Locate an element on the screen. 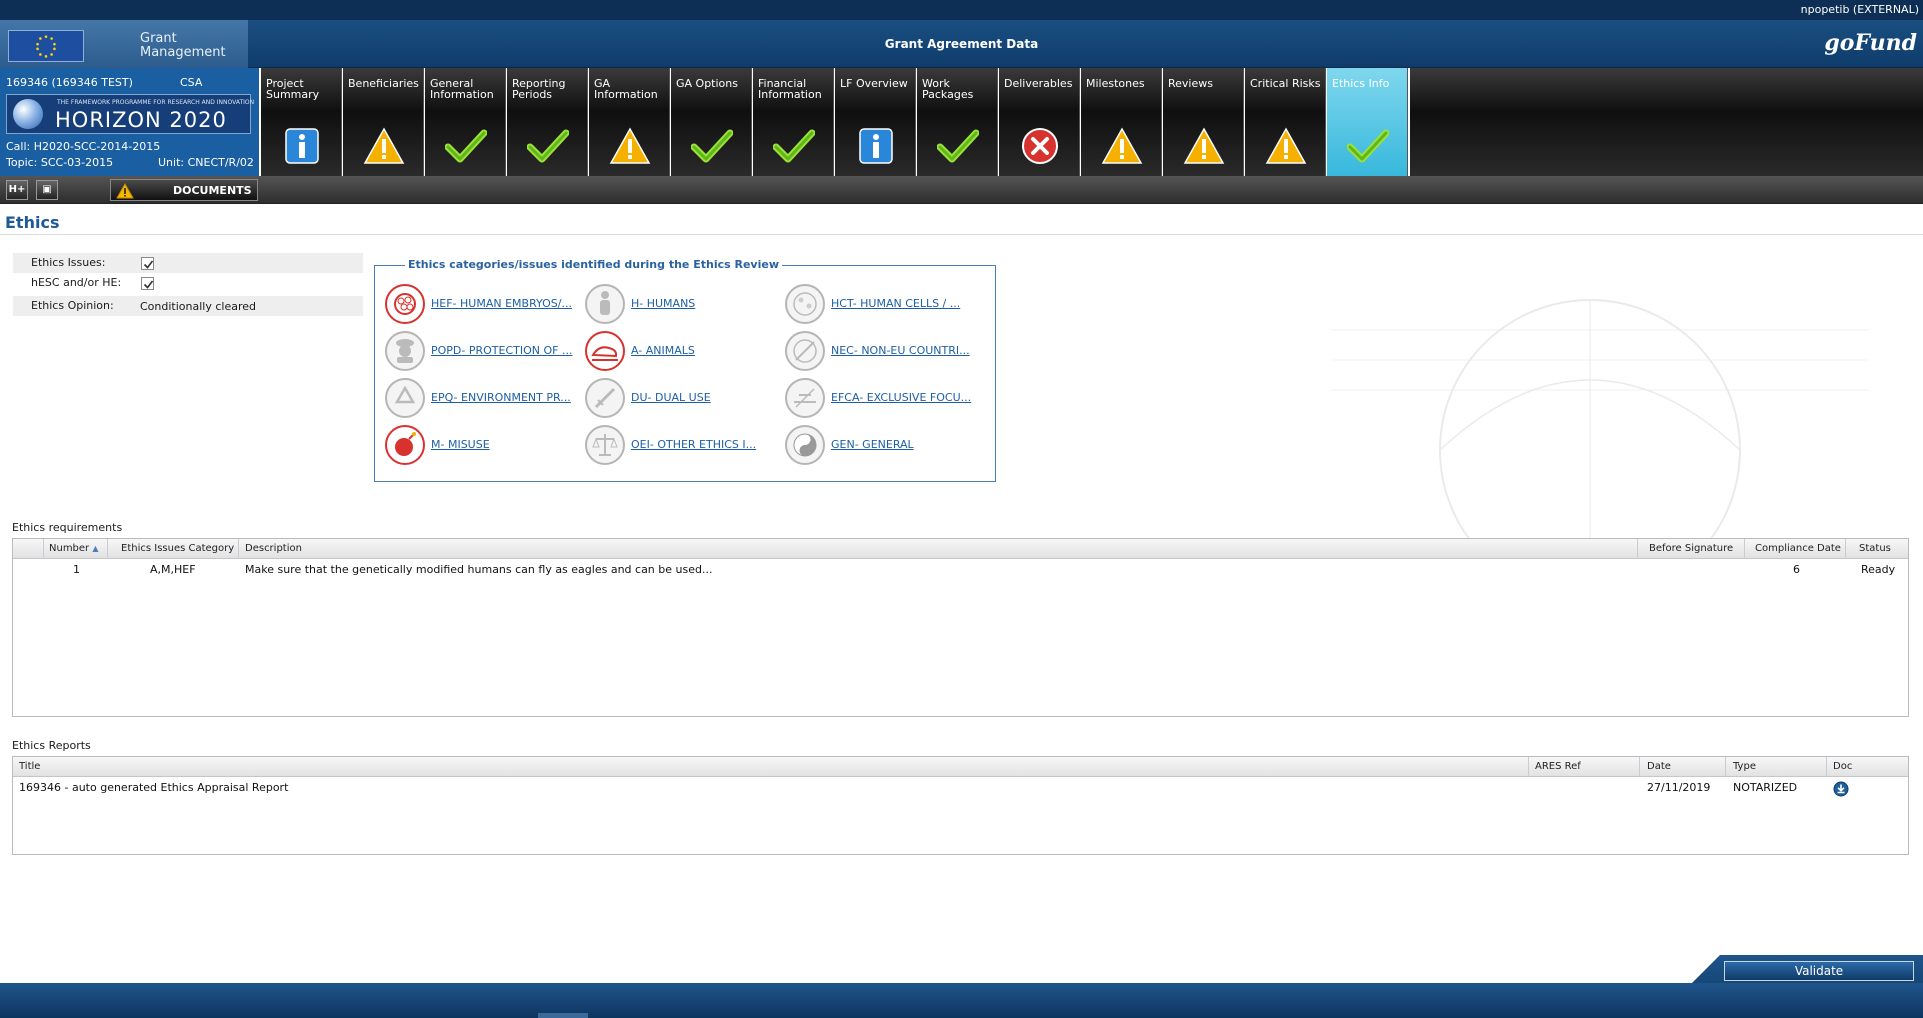  hesc-row: hESC and/or HE: is located at coordinates (188, 283).